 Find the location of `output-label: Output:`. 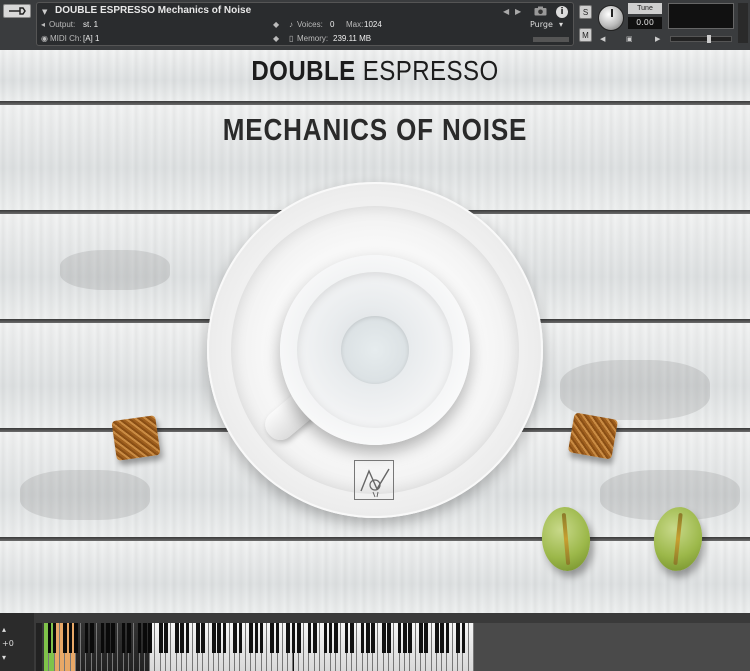

output-label: Output: is located at coordinates (62, 24).